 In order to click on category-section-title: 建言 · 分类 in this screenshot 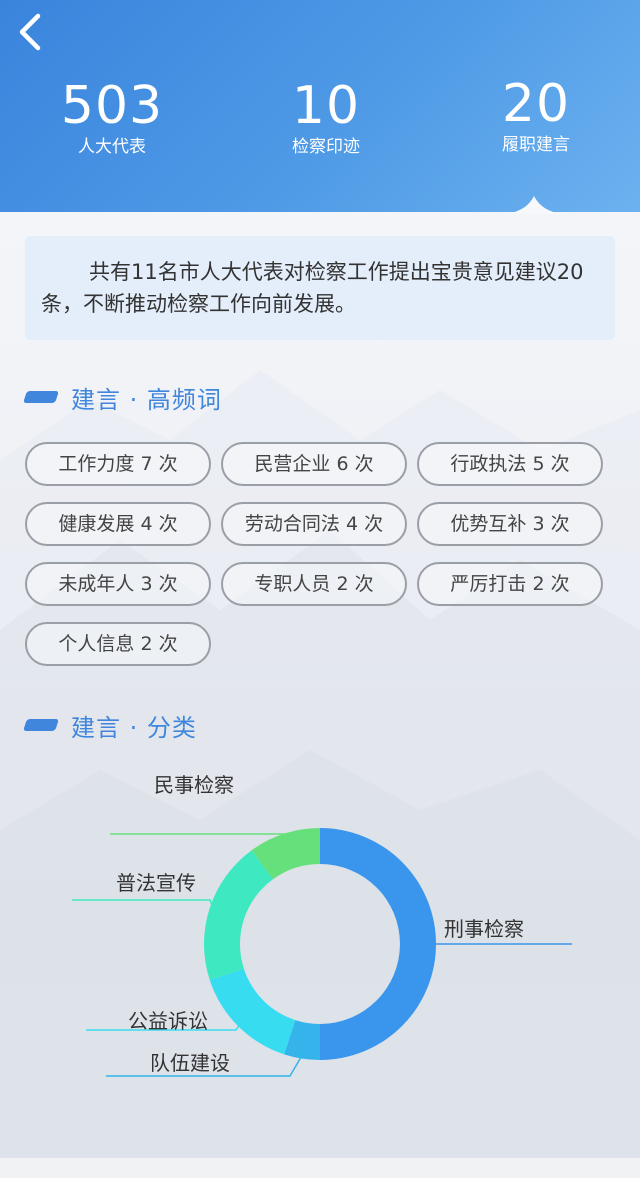, I will do `click(110, 725)`.